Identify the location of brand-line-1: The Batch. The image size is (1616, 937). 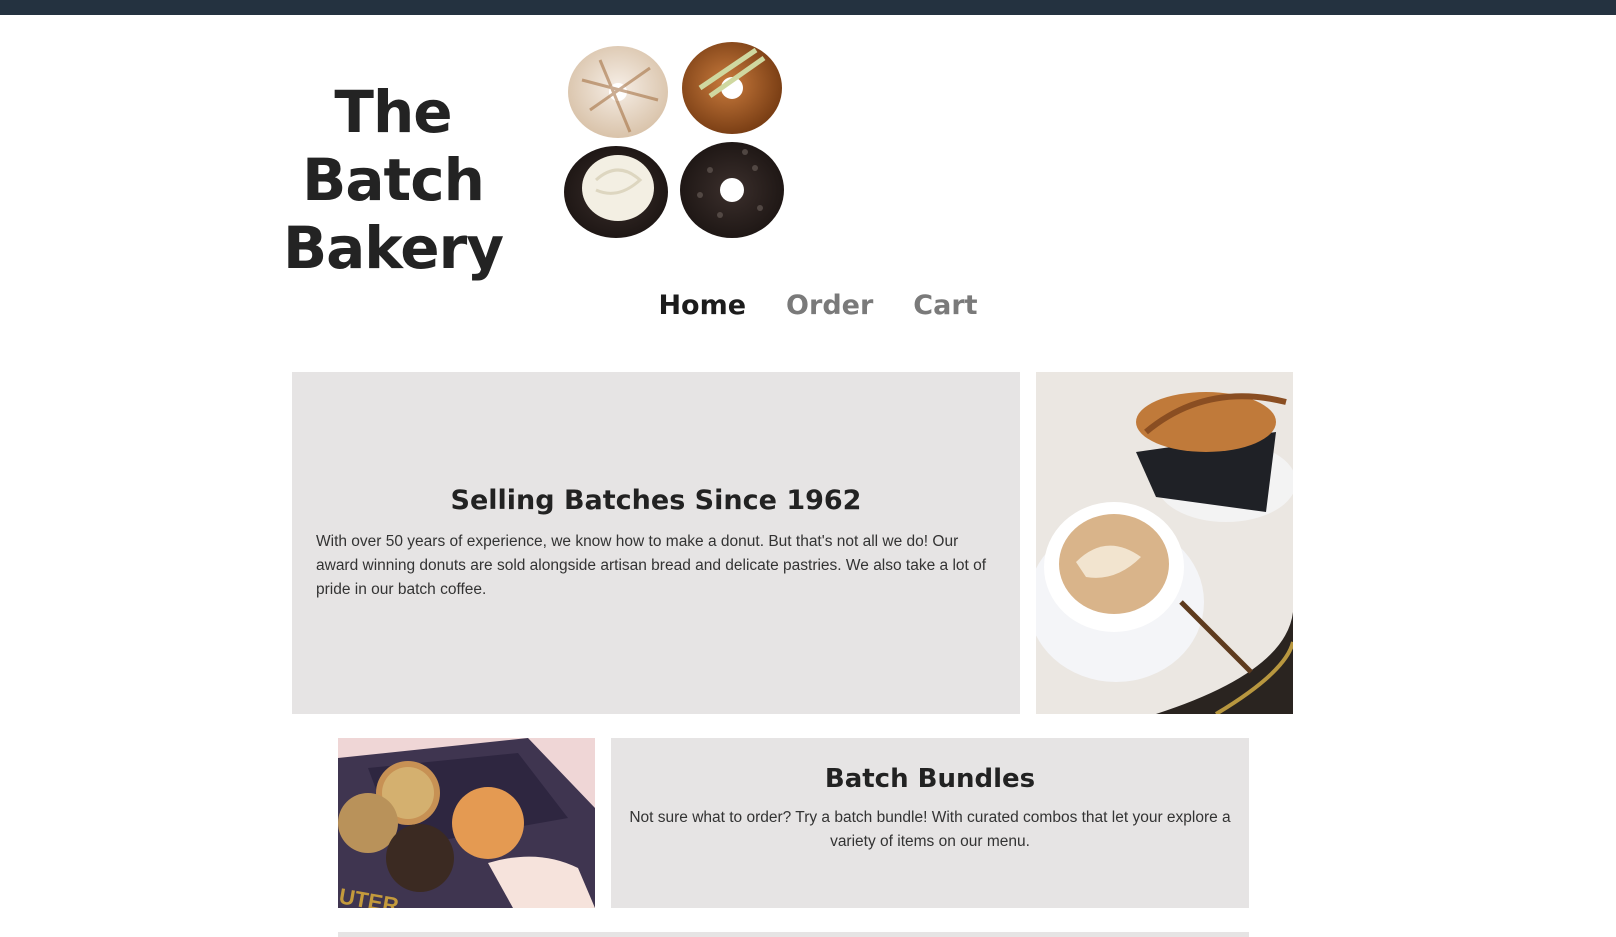
(393, 146).